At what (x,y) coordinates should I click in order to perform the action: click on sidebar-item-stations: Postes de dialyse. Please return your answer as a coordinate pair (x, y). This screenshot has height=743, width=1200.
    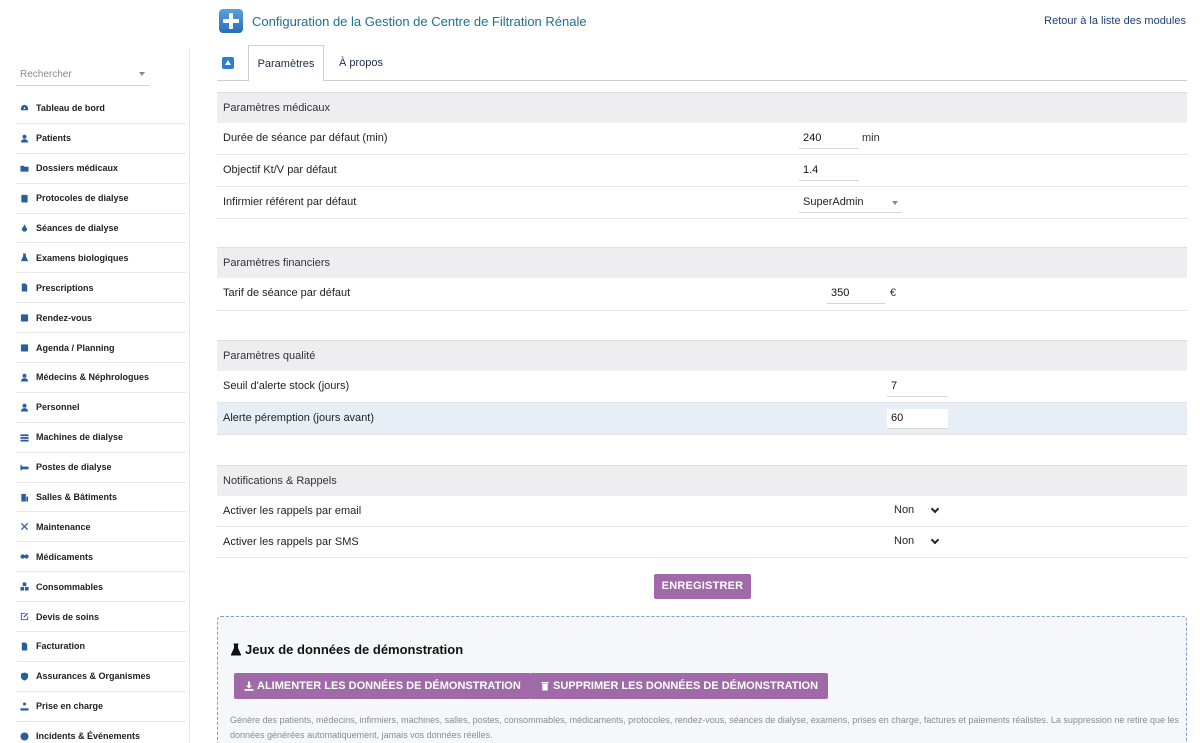
    Looking at the image, I should click on (101, 468).